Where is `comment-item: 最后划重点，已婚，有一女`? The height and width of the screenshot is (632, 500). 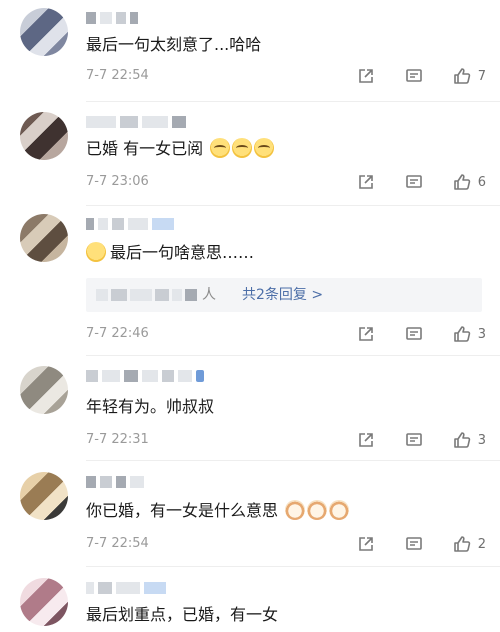
comment-item: 最后划重点，已婚，有一女 is located at coordinates (250, 605).